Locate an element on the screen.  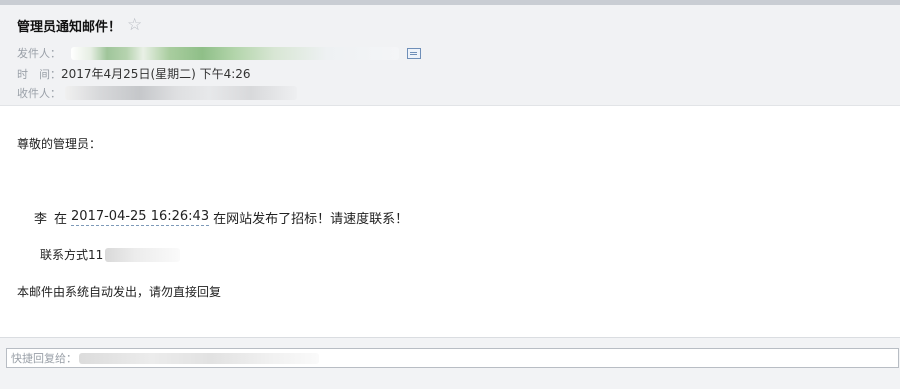
notice-line: 李 在 2017-04-25 16:26:43 在网站发布了招标！请速度联系！ is located at coordinates (221, 217).